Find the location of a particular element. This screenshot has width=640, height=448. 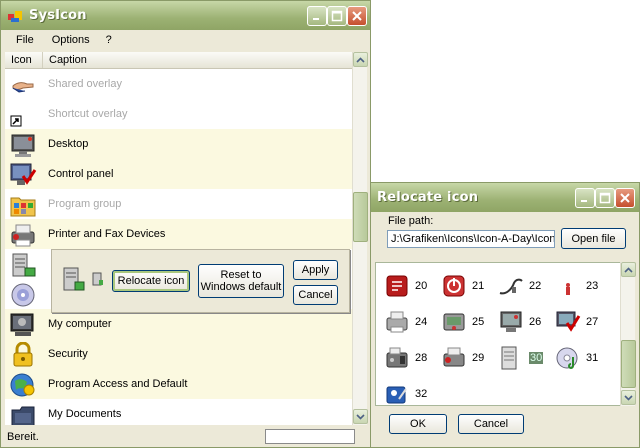

program-group-icon is located at coordinates (23, 207).